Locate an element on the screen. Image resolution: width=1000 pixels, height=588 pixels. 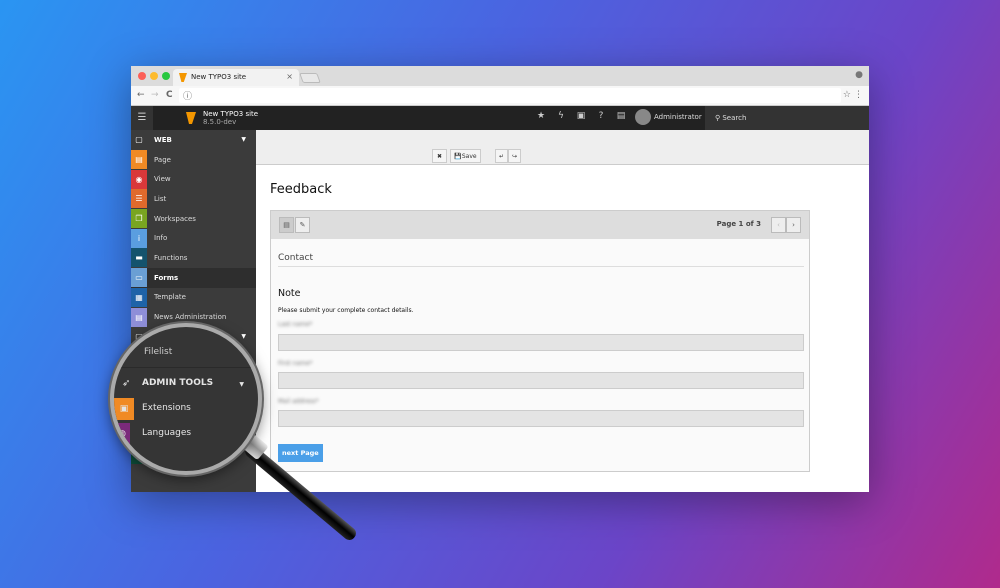
tab-title: New TYPO3 site is located at coordinates (219, 77).